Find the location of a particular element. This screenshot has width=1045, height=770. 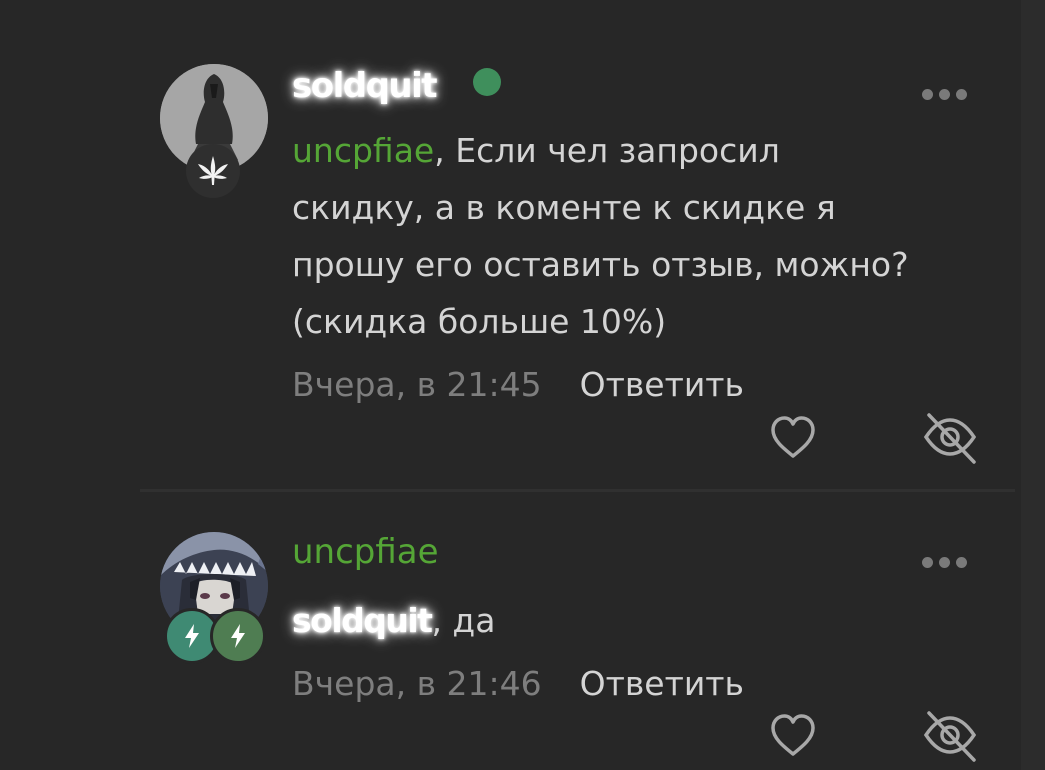

cannabis-leaf-icon is located at coordinates (213, 170).